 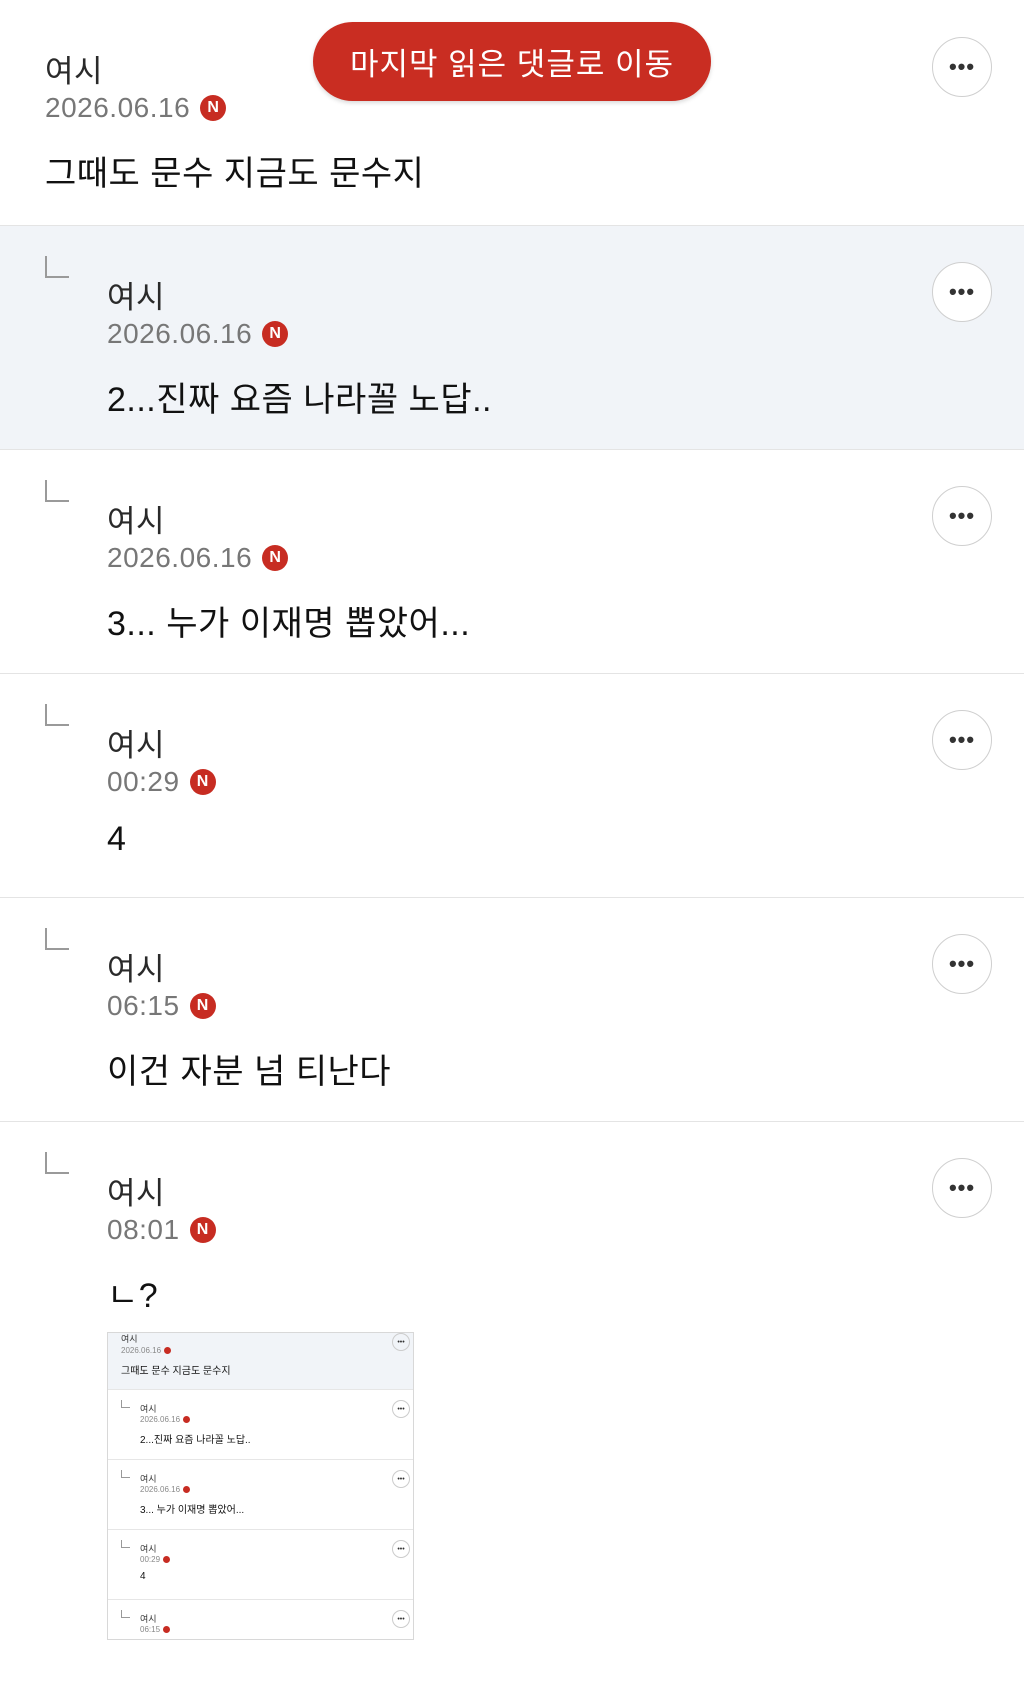 What do you see at coordinates (260, 1619) in the screenshot?
I see `mini-comment: 여시 06:15 •••` at bounding box center [260, 1619].